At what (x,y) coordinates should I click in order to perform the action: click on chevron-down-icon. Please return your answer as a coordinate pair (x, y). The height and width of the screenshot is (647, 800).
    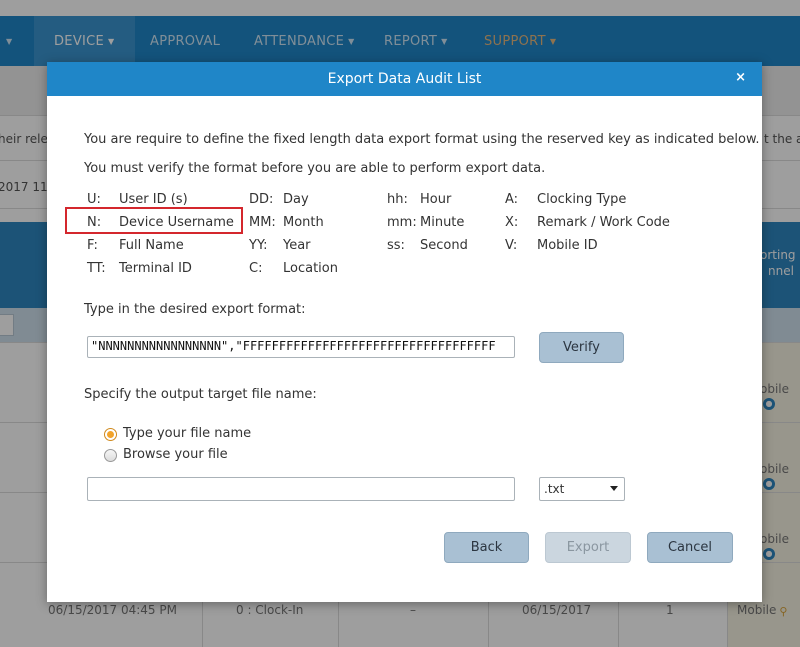
    Looking at the image, I should click on (614, 488).